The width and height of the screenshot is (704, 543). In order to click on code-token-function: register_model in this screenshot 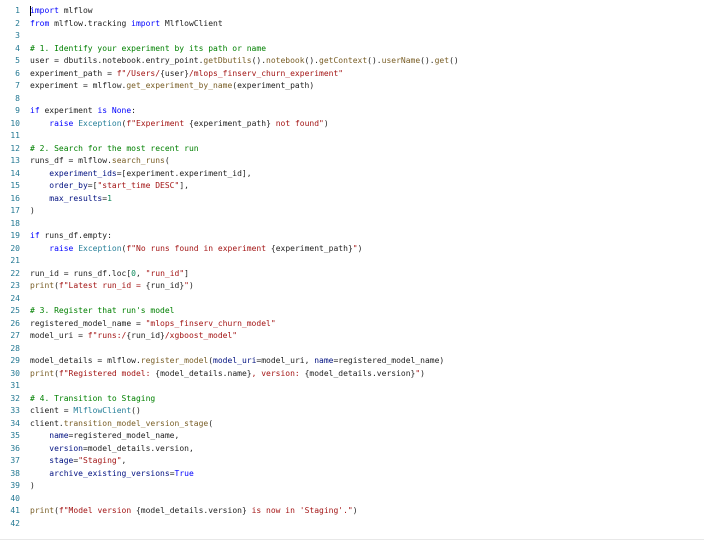, I will do `click(174, 360)`.